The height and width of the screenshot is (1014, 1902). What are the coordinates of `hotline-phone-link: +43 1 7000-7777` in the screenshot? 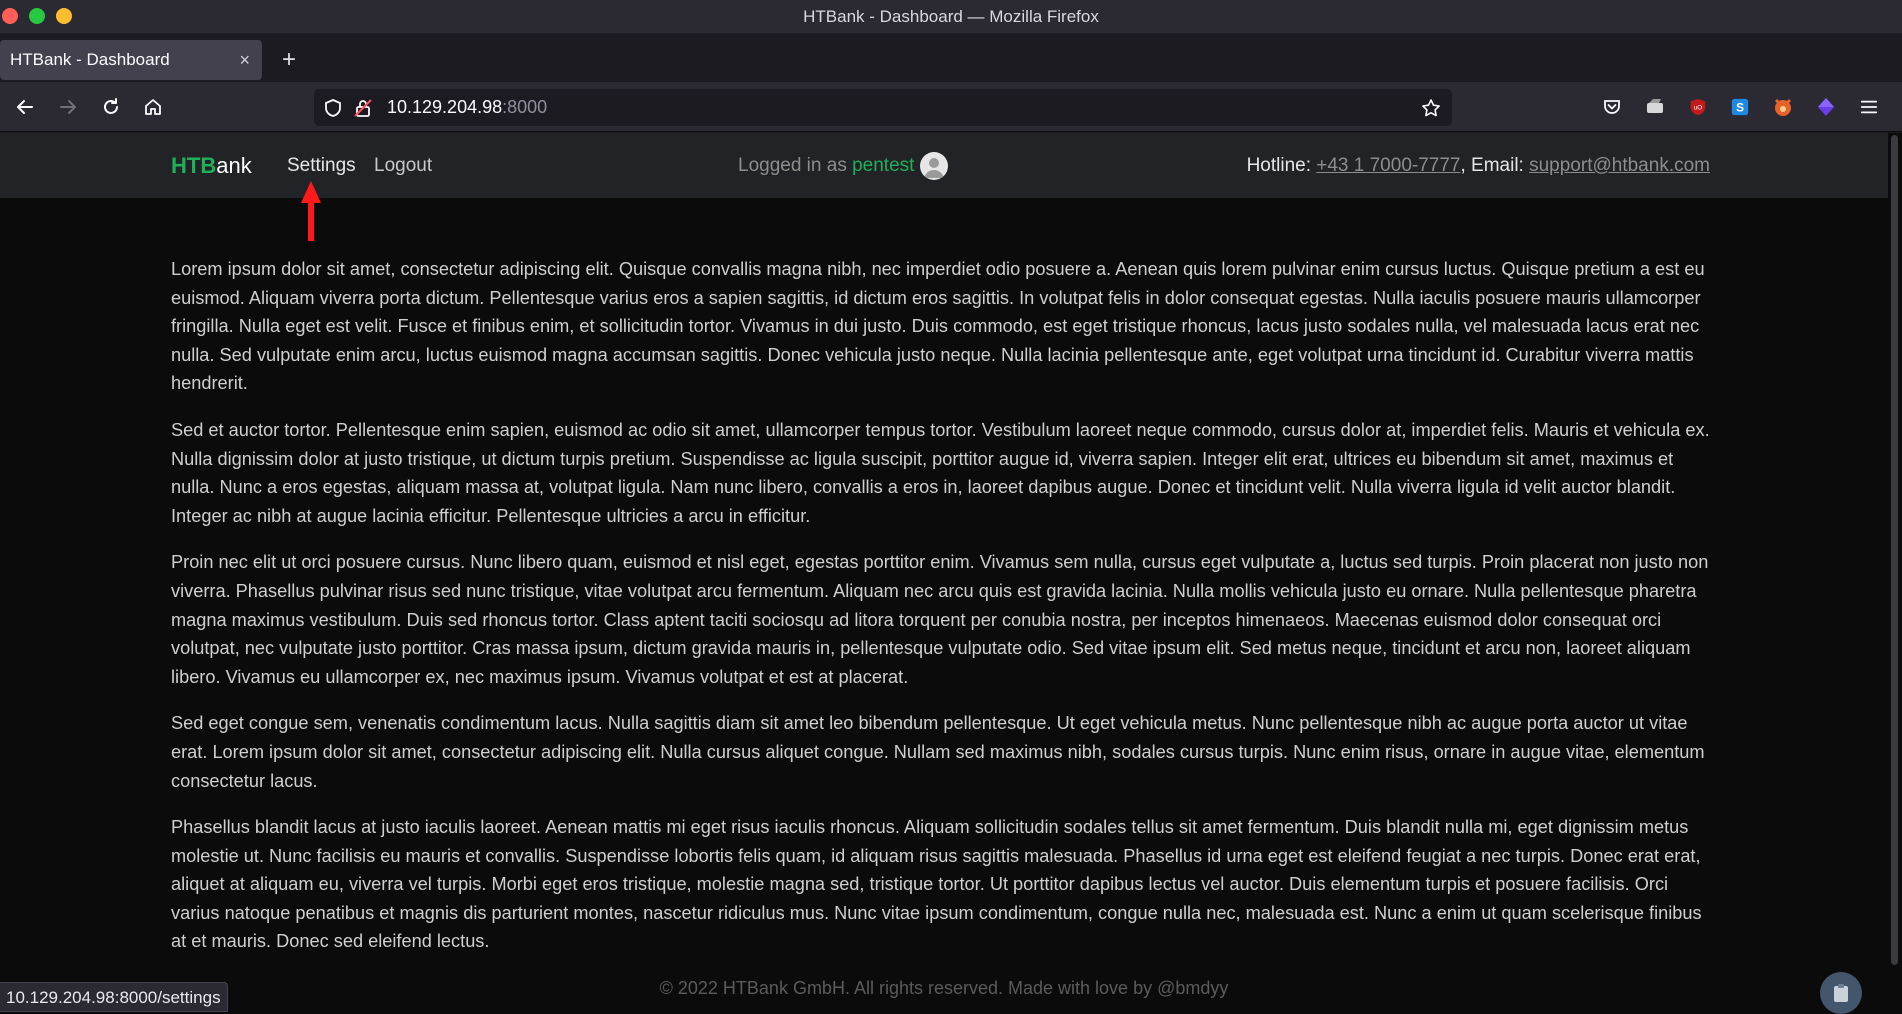 It's located at (1388, 165).